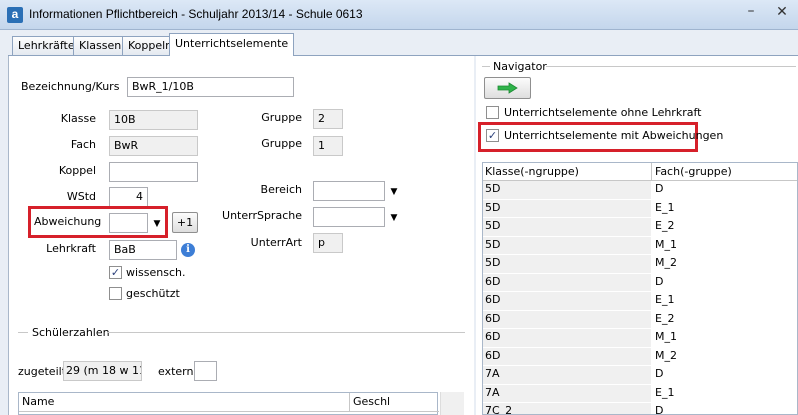 The width and height of the screenshot is (798, 415). Describe the element at coordinates (100, 45) in the screenshot. I see `tab-klassen: Klassen` at that location.